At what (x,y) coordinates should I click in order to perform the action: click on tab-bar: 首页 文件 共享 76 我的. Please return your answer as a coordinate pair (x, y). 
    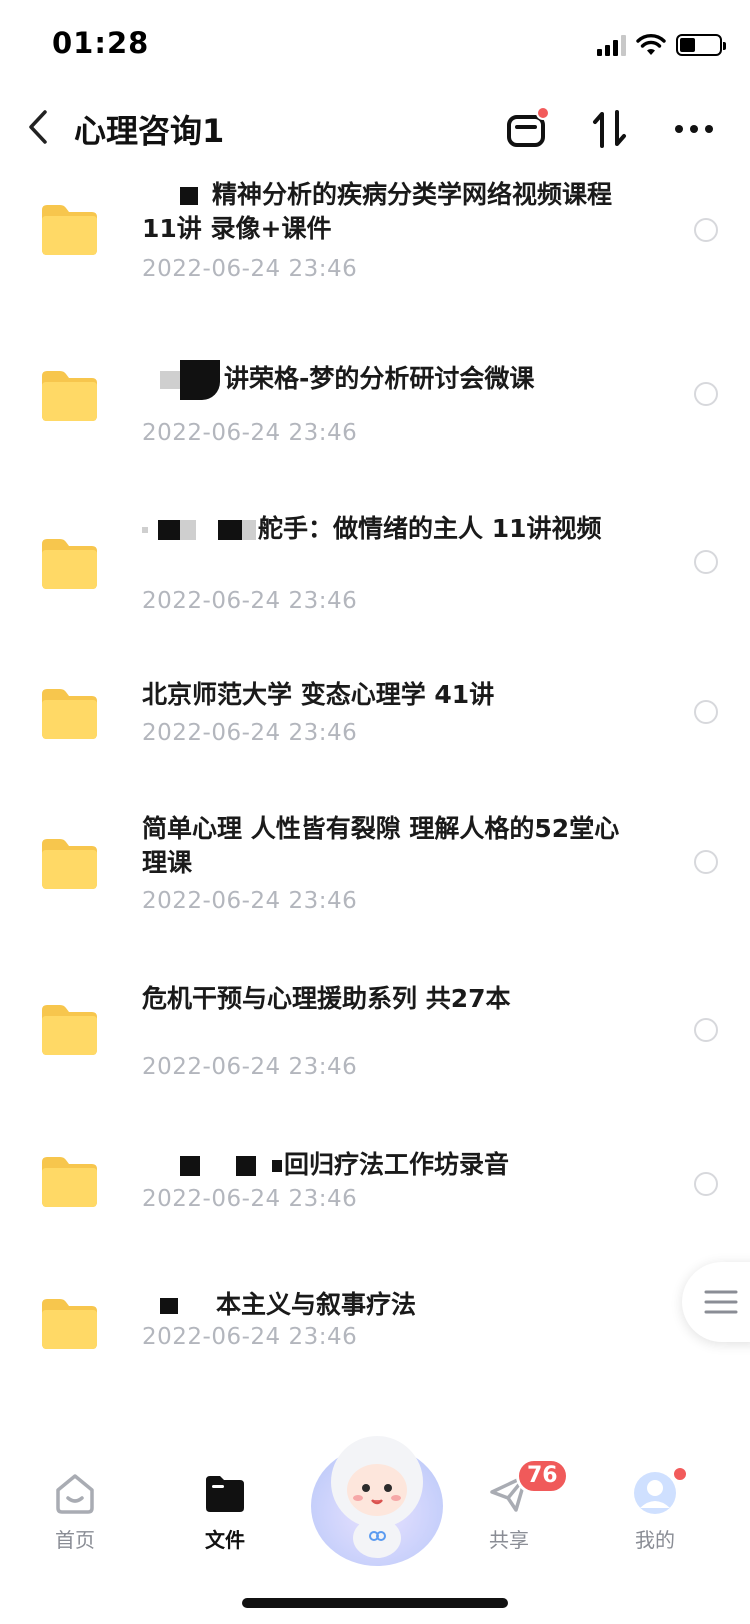
    Looking at the image, I should click on (375, 1522).